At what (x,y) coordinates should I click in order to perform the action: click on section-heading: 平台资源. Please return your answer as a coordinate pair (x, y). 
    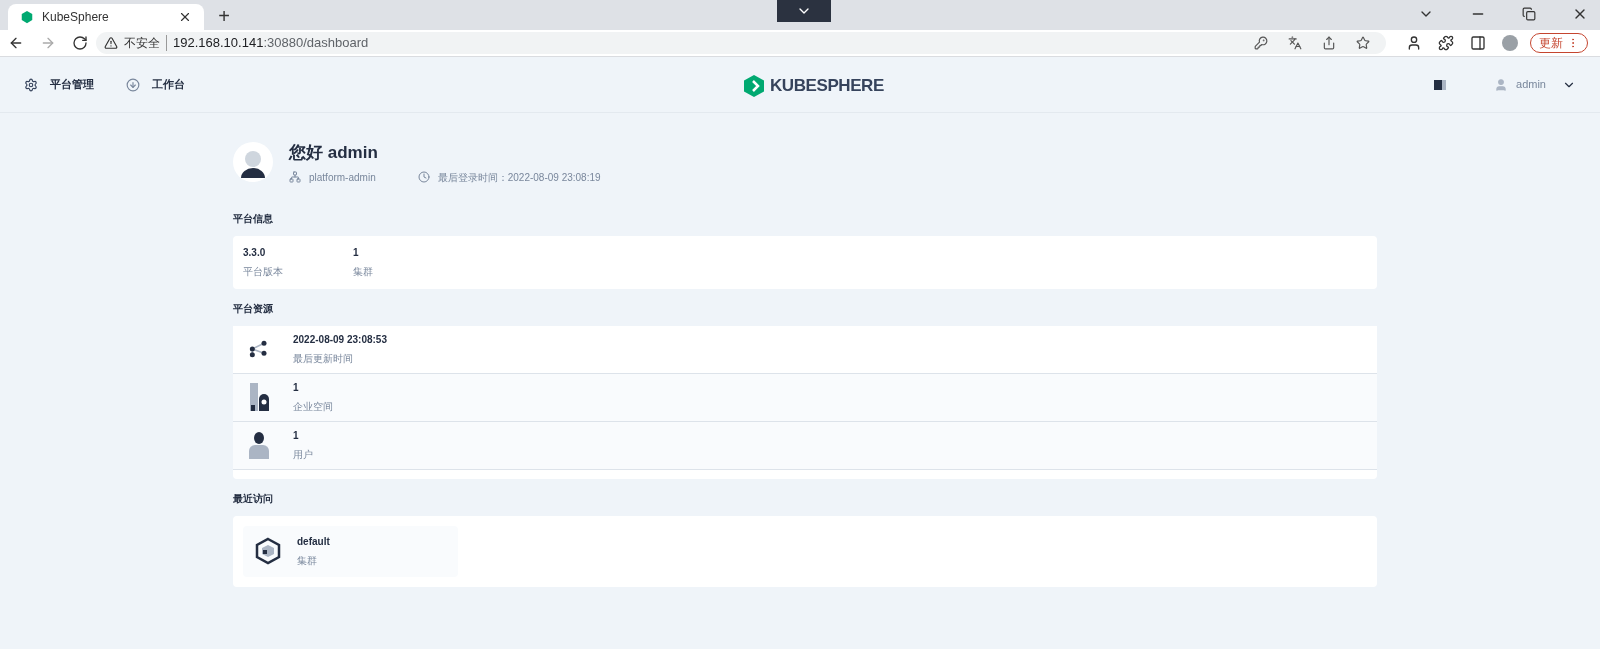
    Looking at the image, I should click on (253, 308).